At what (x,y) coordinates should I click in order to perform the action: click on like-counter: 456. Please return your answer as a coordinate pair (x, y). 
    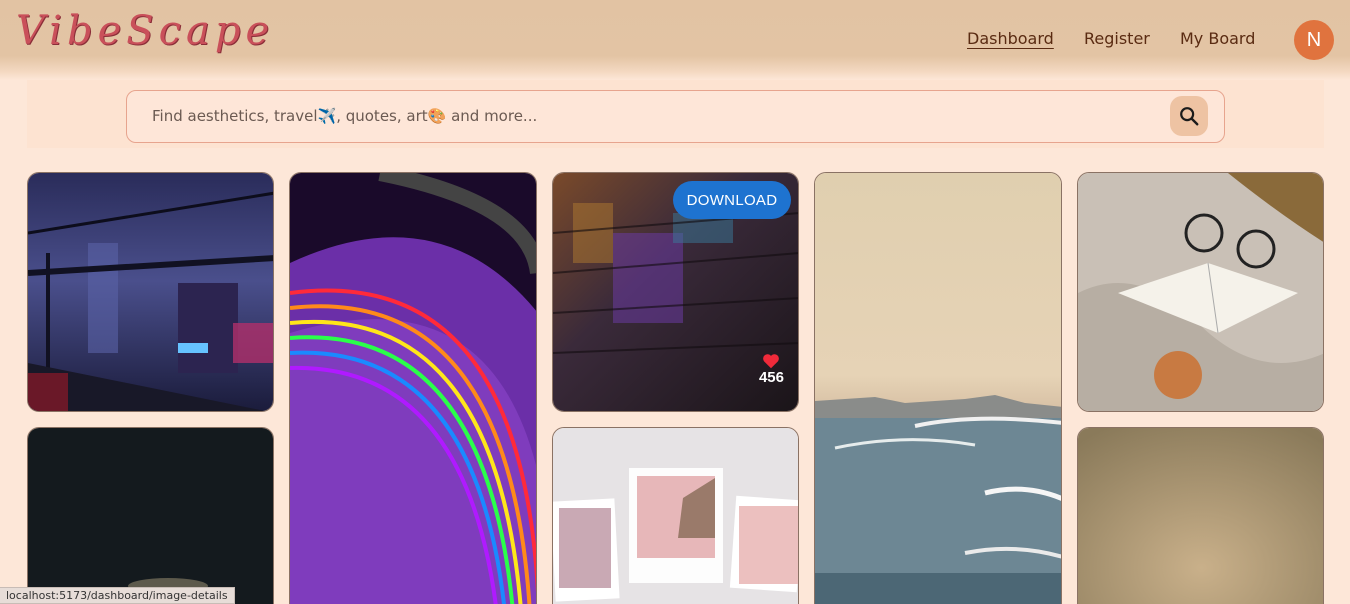
    Looking at the image, I should click on (771, 369).